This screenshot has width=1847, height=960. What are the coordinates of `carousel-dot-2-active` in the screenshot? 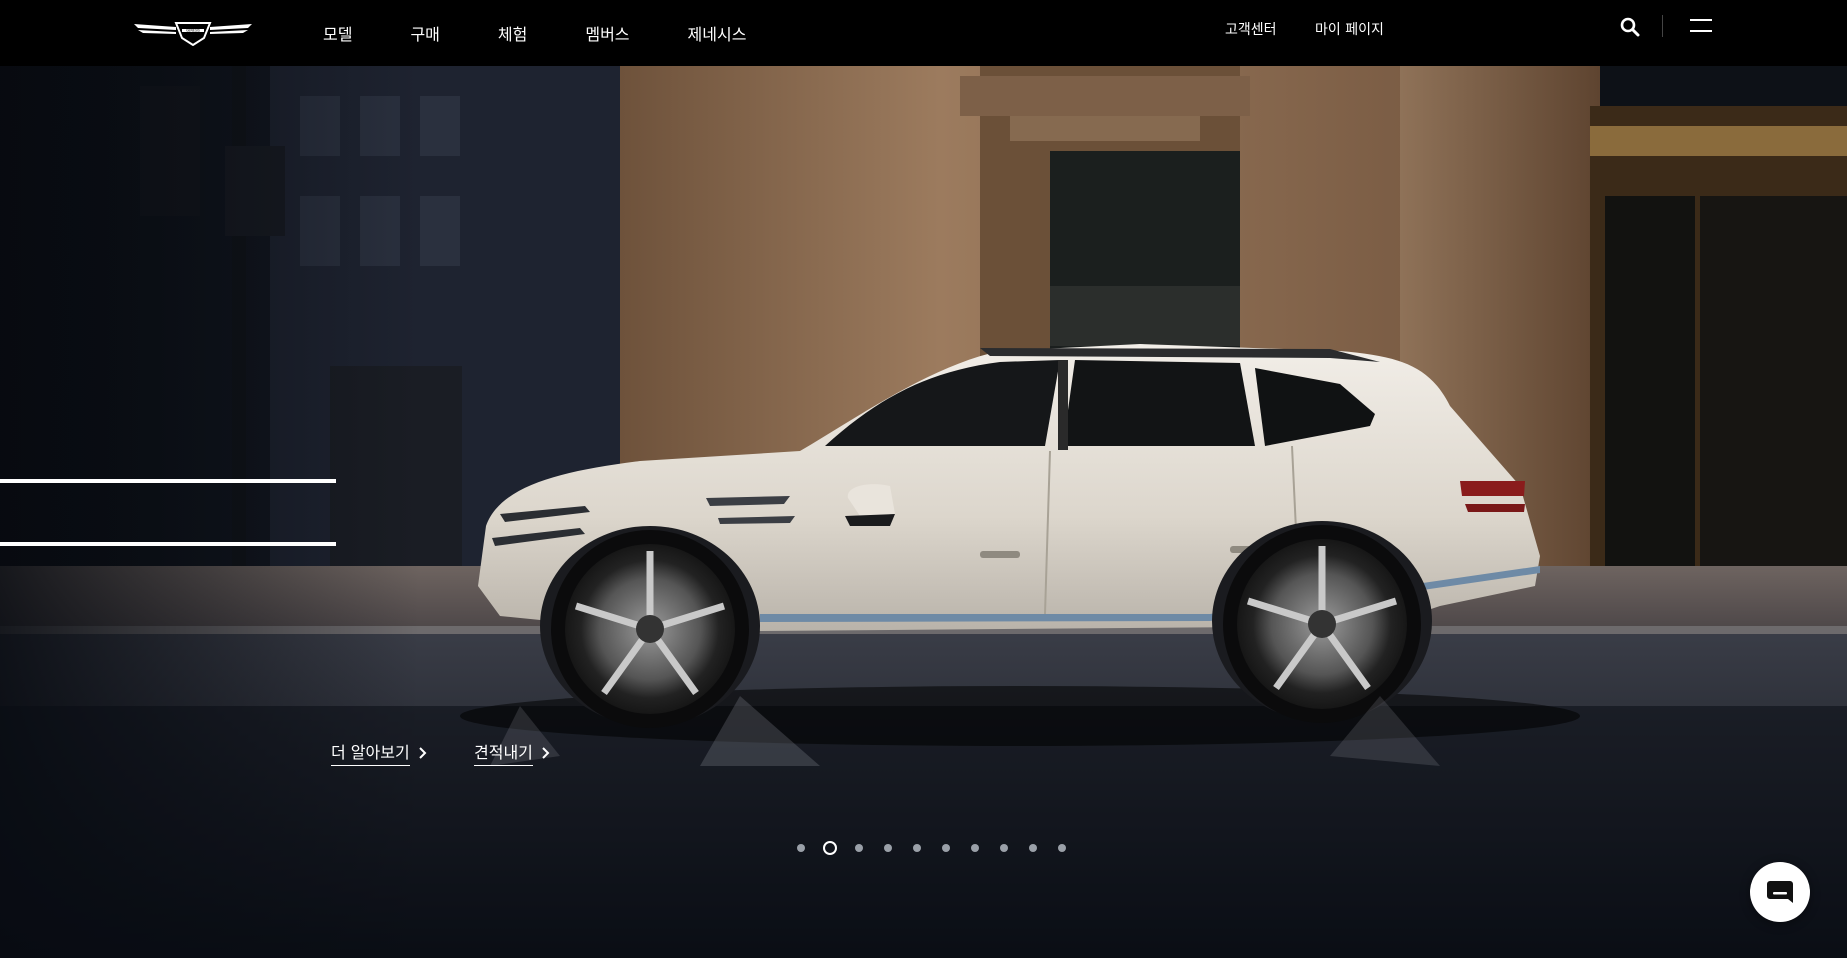 It's located at (830, 848).